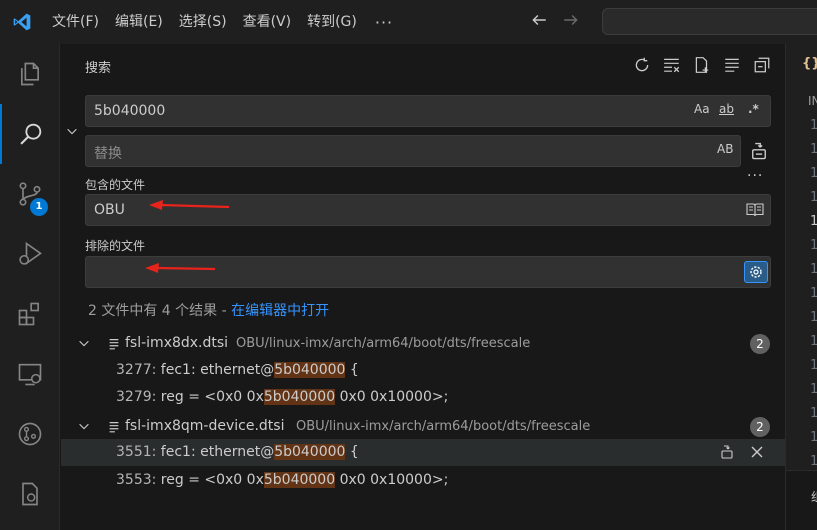 Image resolution: width=817 pixels, height=530 pixels. I want to click on run-debug-icon, so click(30, 254).